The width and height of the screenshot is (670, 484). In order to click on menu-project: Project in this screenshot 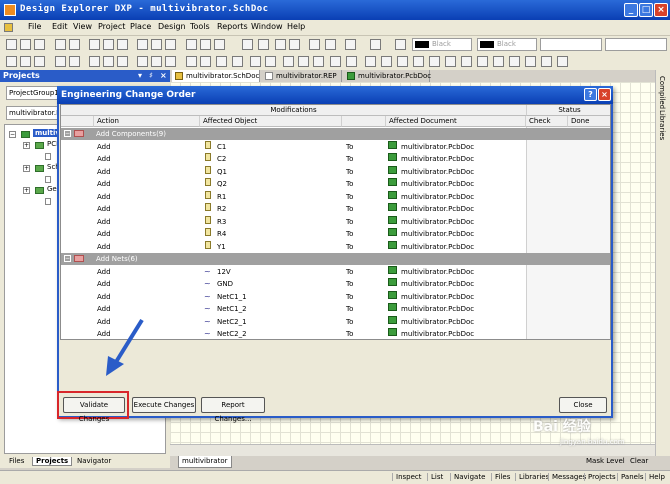, I will do `click(111, 26)`.